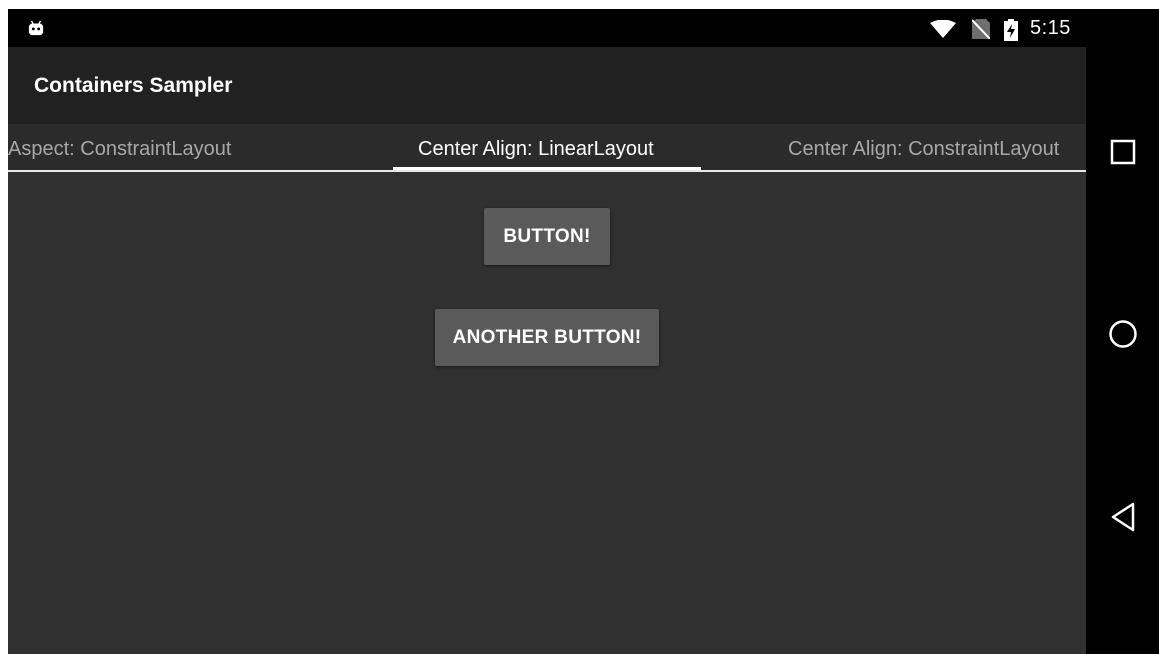 Image resolution: width=1159 pixels, height=654 pixels. I want to click on tab-aspect-constraintlayout: Aspect: ConstraintLayout, so click(119, 149).